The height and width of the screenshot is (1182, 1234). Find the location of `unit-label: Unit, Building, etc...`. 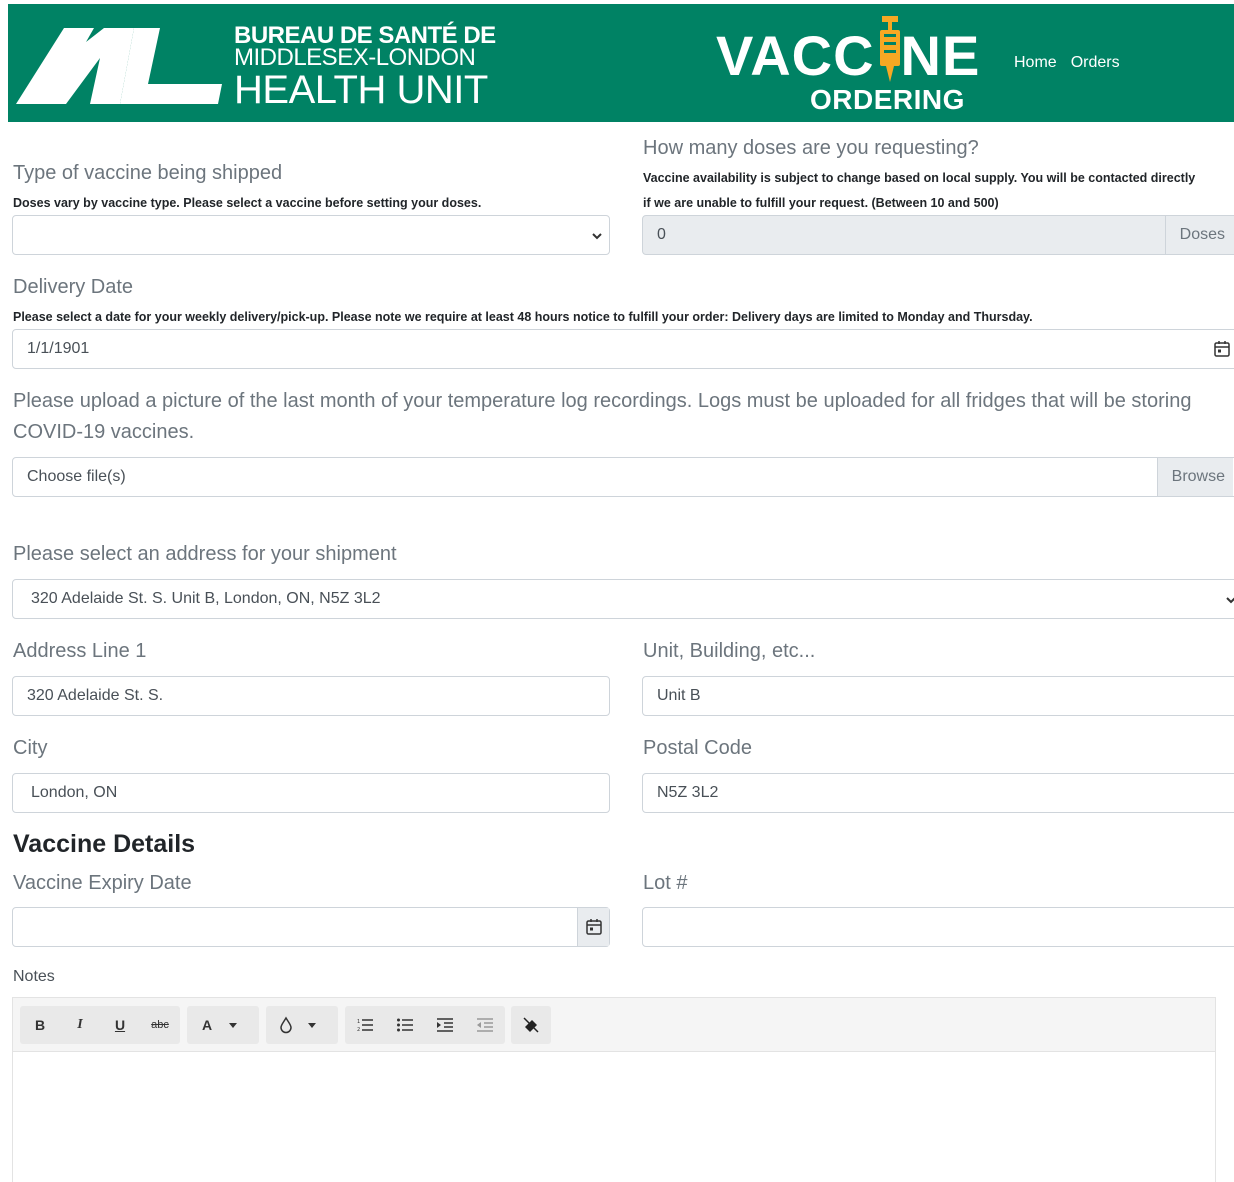

unit-label: Unit, Building, etc... is located at coordinates (729, 651).